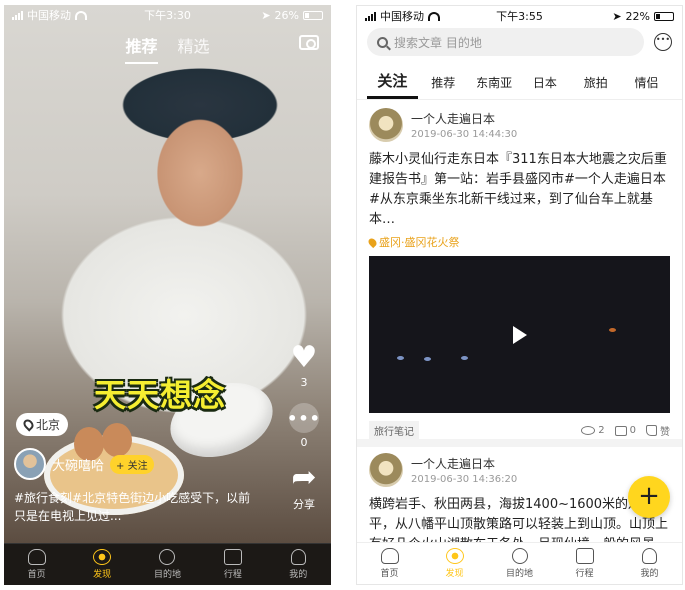  What do you see at coordinates (665, 432) in the screenshot?
I see `like-label: 赞` at bounding box center [665, 432].